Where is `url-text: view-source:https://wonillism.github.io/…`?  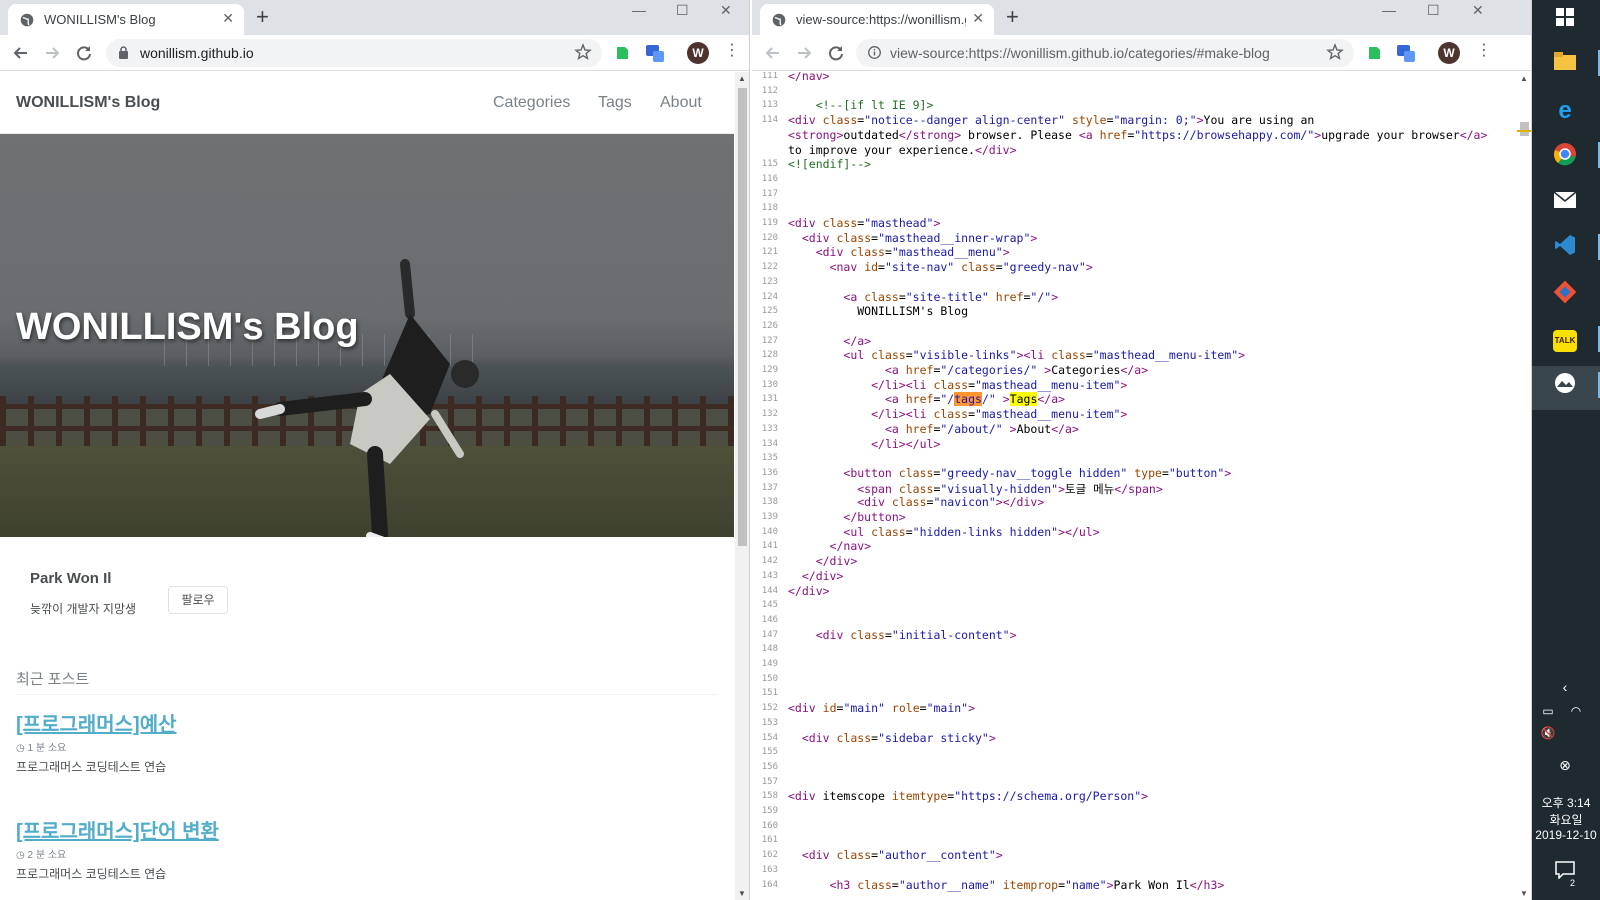 url-text: view-source:https://wonillism.github.io/… is located at coordinates (1080, 53).